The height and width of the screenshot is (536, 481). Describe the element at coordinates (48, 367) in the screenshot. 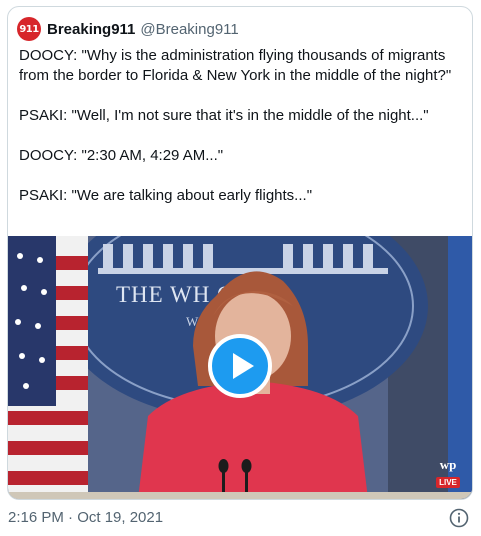

I see `flag-graphic` at that location.